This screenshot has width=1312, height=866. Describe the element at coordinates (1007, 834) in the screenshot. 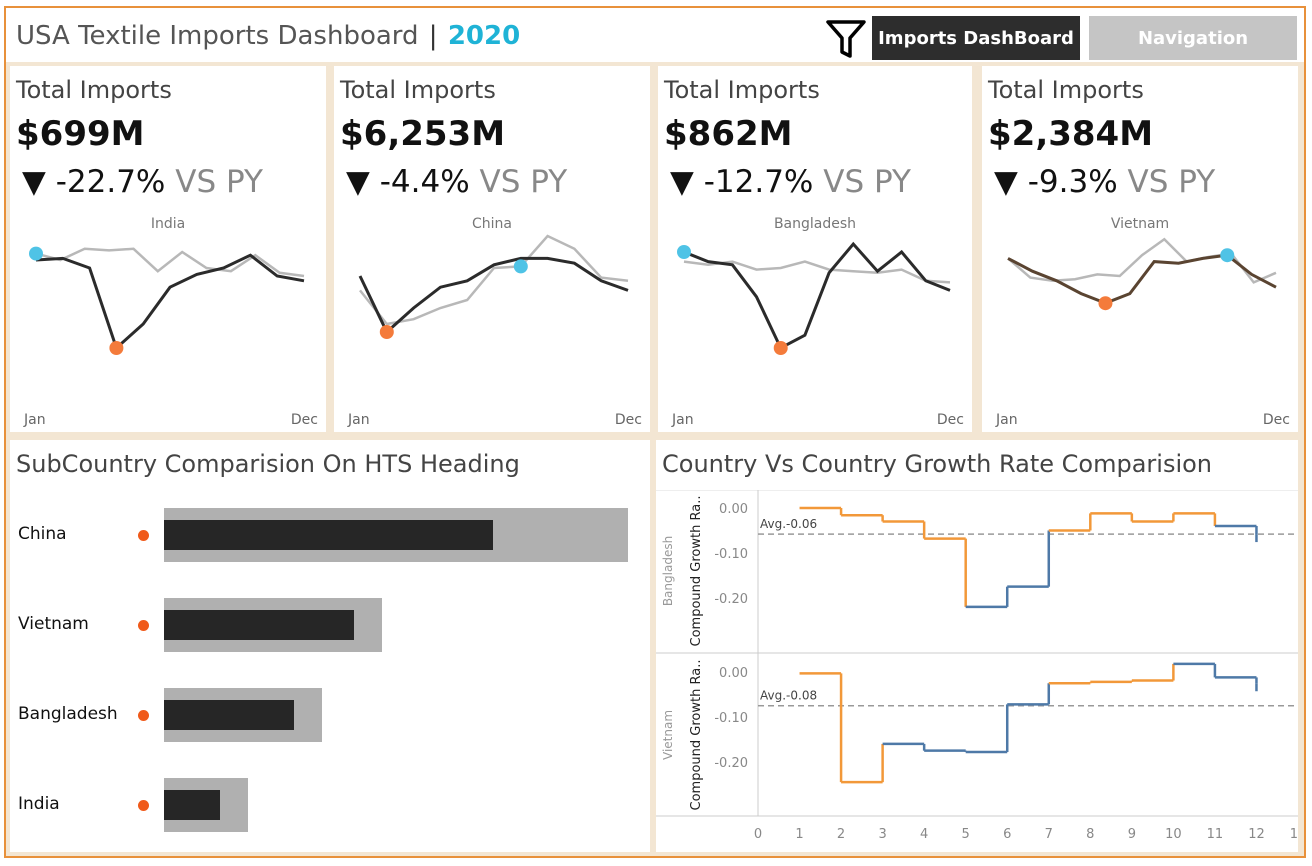

I see `x-tick-label: 6` at that location.